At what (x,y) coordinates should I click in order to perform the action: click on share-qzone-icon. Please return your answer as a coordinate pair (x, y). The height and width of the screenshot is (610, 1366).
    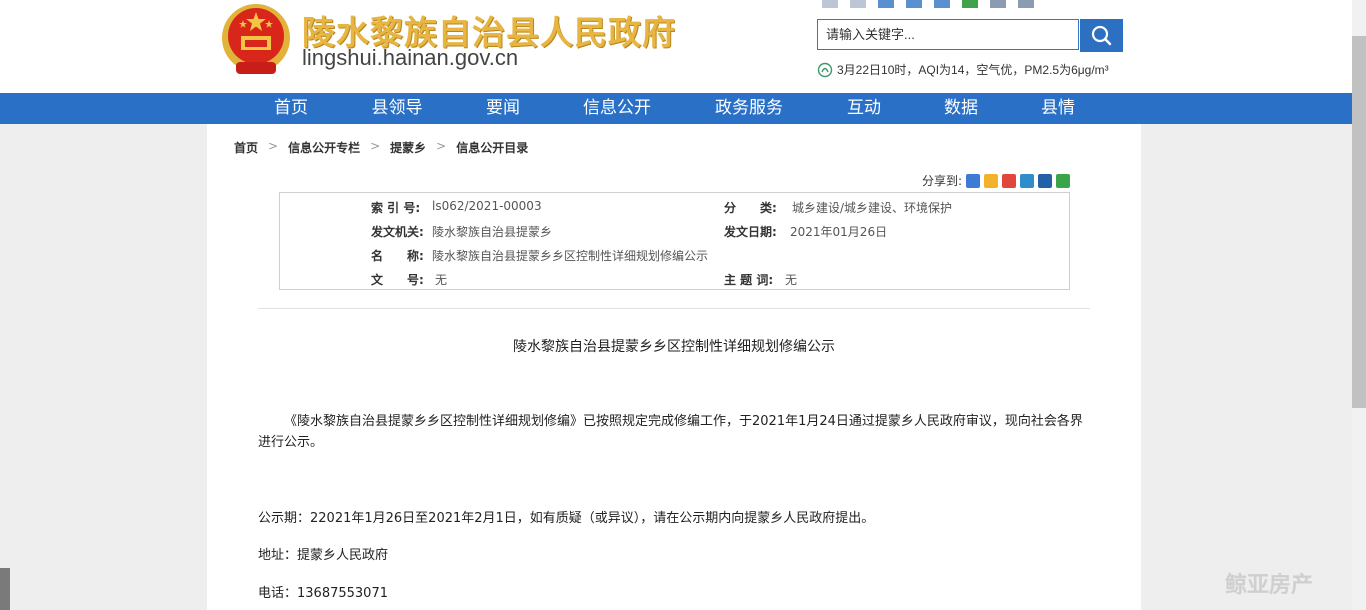
    Looking at the image, I should click on (991, 180).